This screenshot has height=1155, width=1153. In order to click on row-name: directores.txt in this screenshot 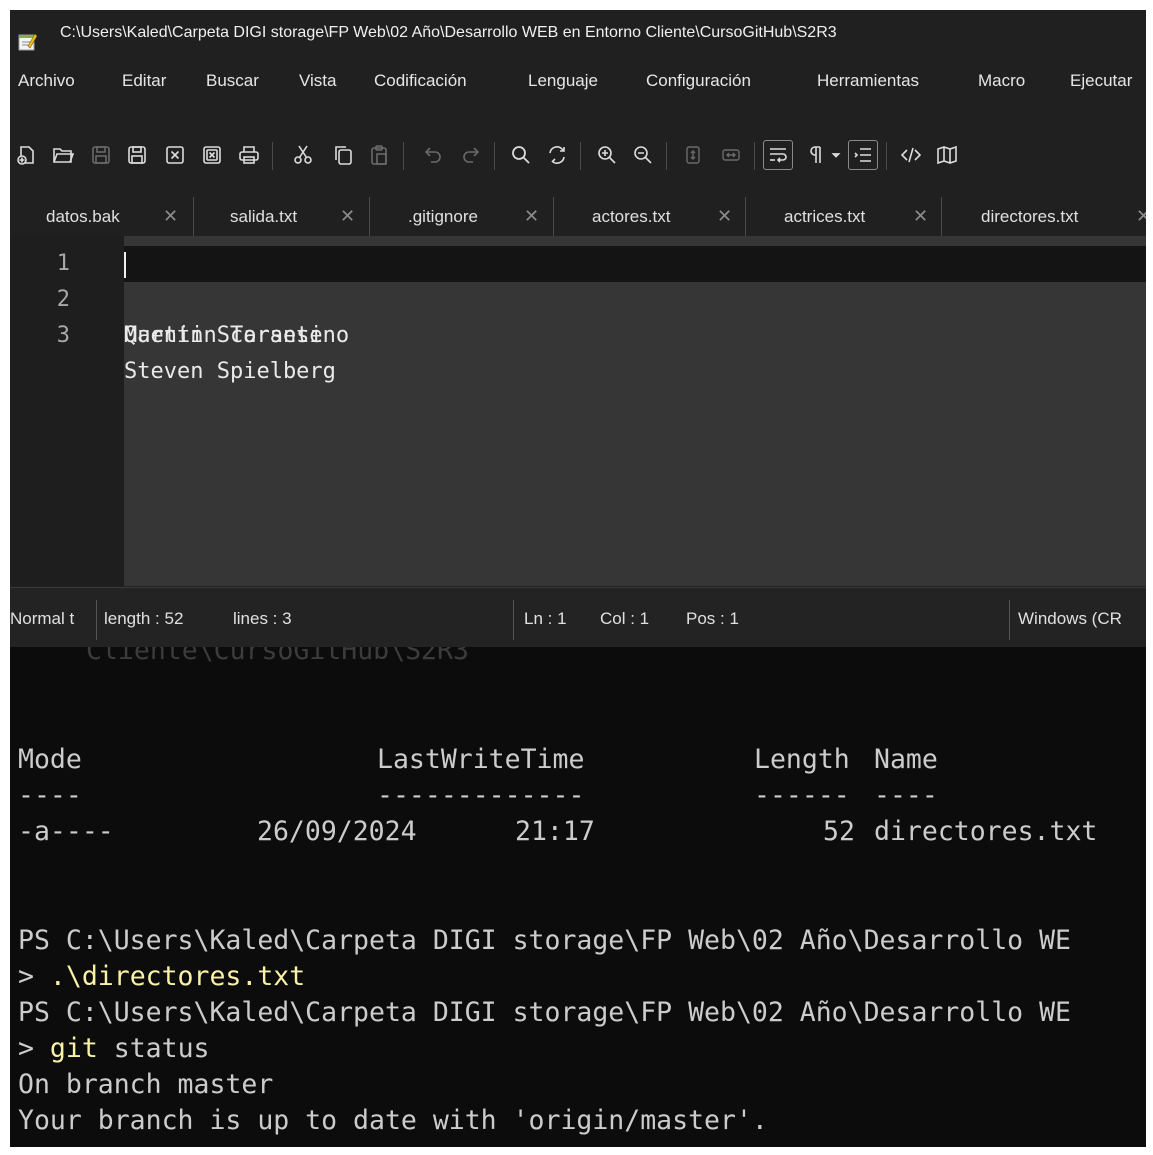, I will do `click(986, 831)`.